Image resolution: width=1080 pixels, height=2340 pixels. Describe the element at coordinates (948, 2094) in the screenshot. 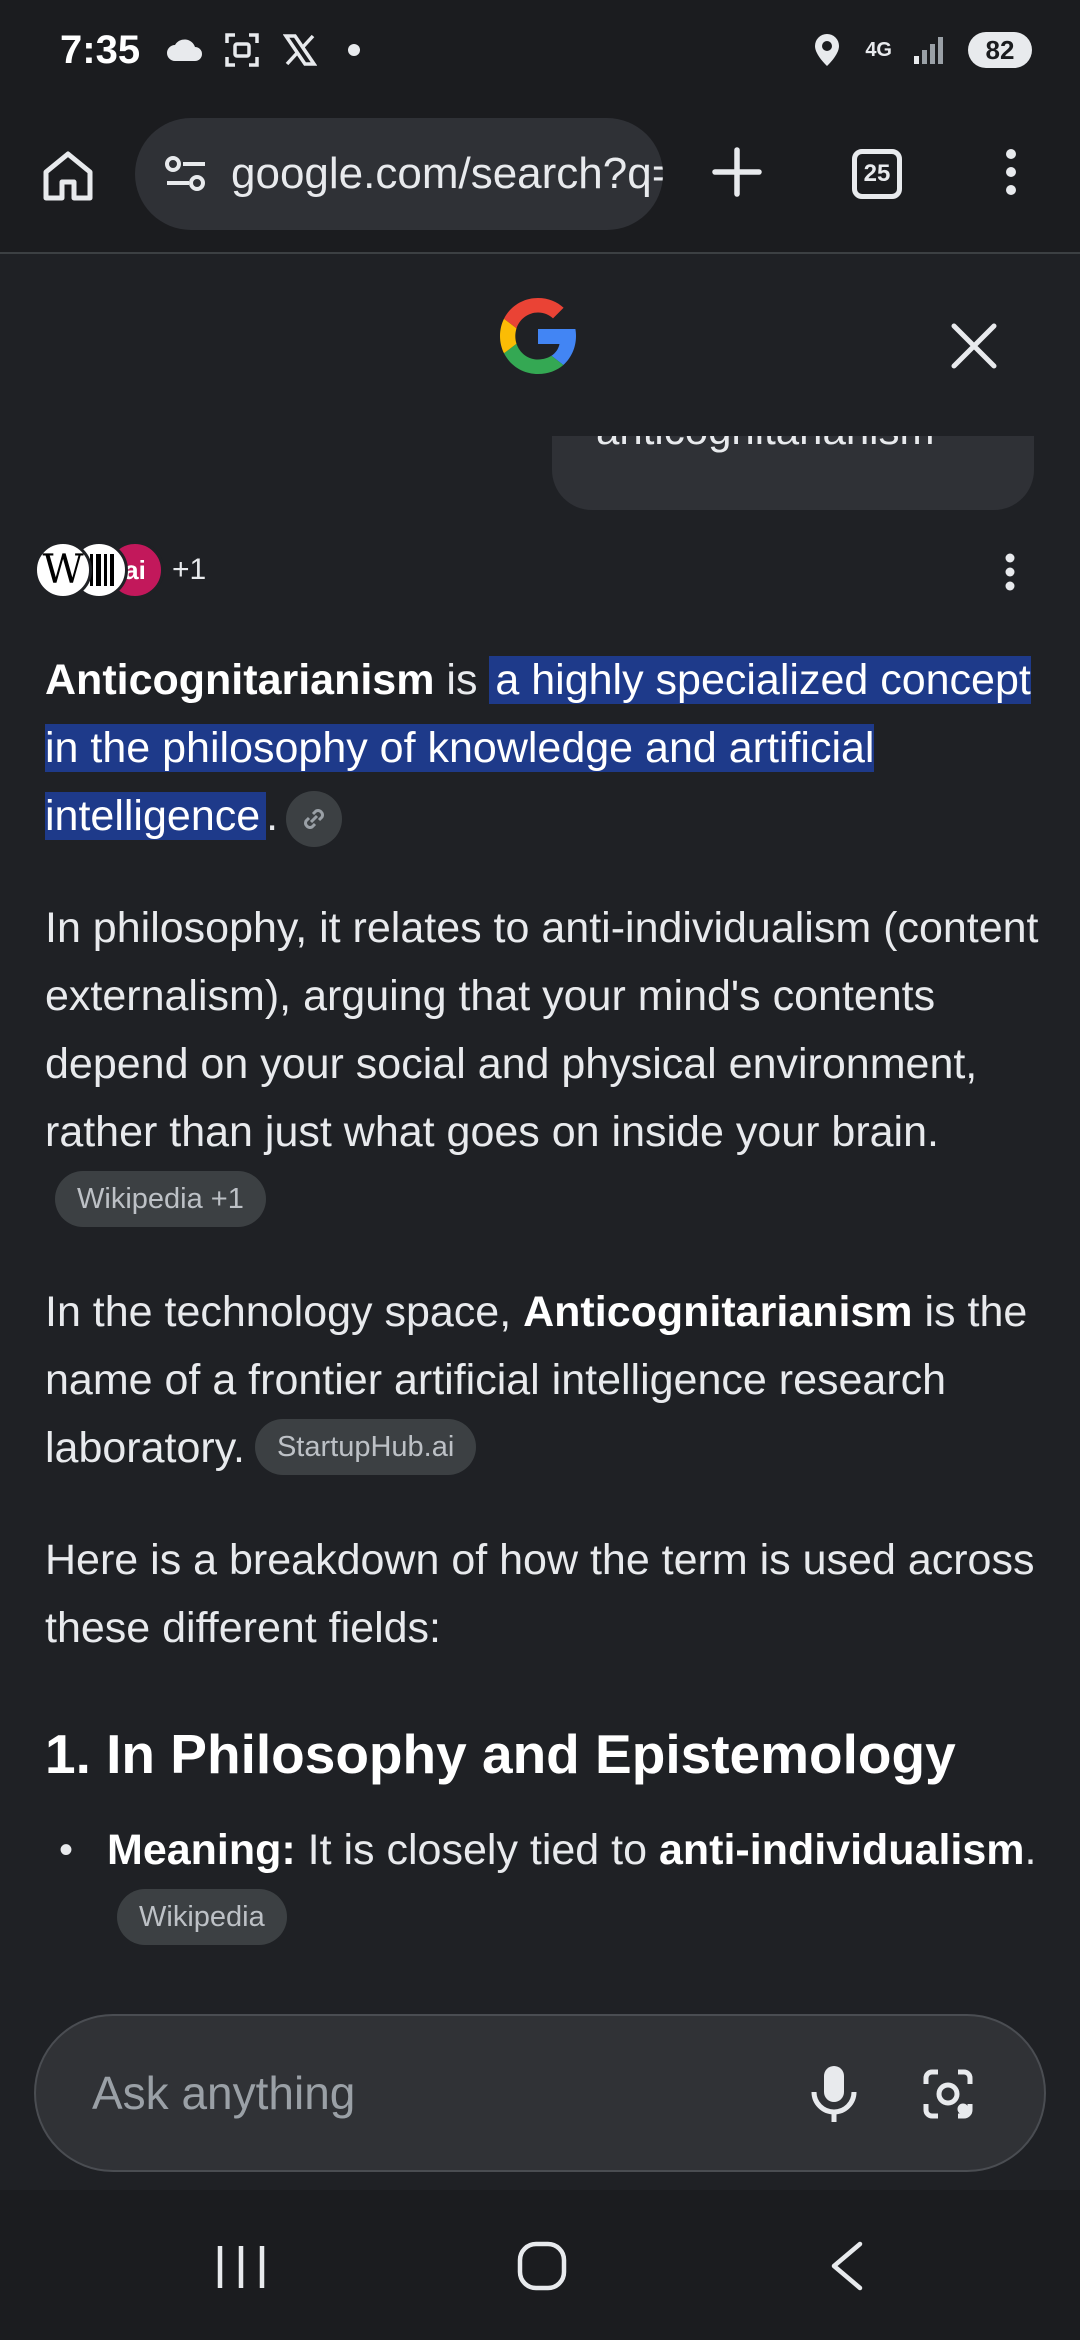

I see `camera-lens-icon` at that location.